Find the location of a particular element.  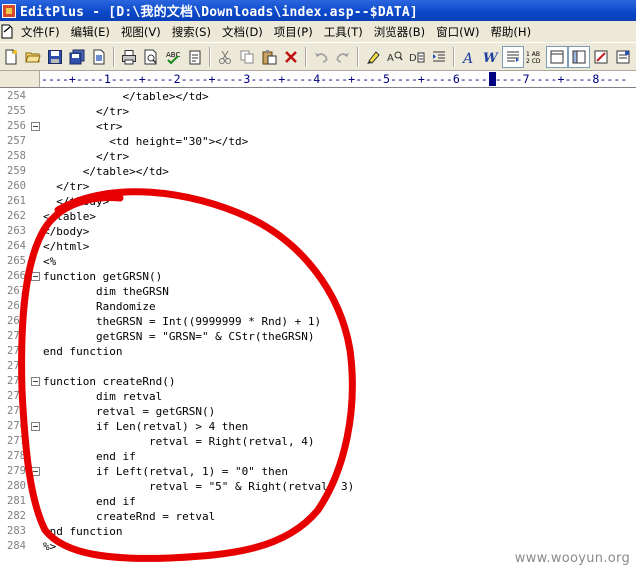

code-text: dim theGRSN is located at coordinates (106, 291).